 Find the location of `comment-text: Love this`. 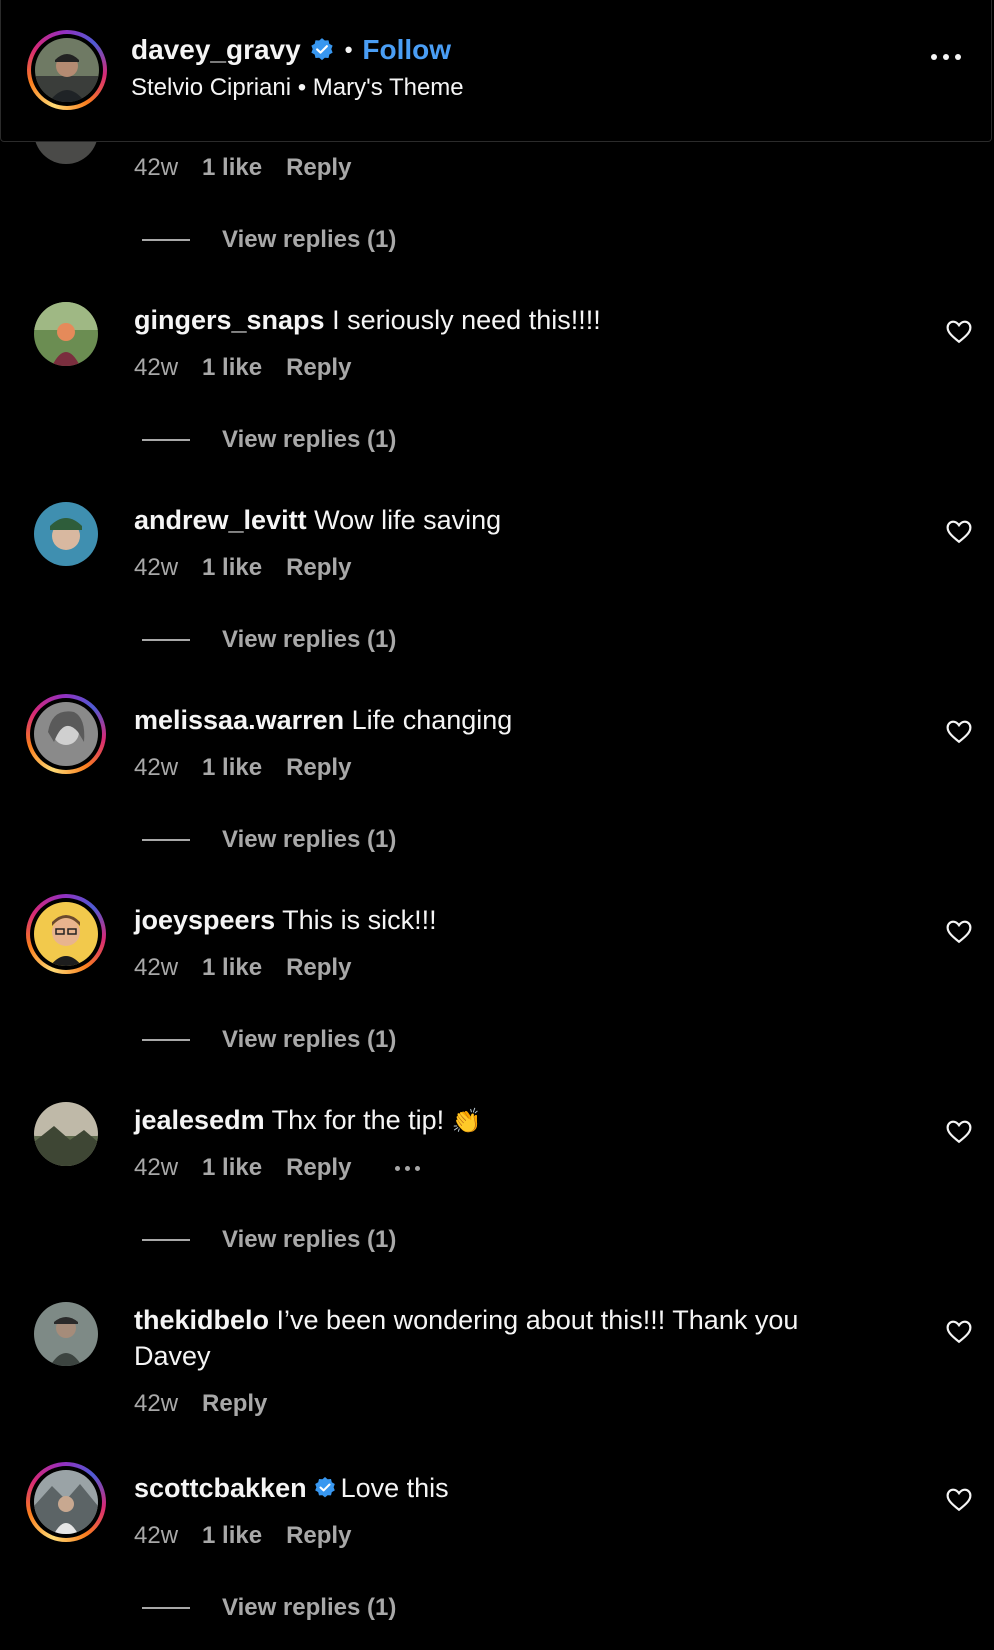

comment-text: Love this is located at coordinates (394, 1488).